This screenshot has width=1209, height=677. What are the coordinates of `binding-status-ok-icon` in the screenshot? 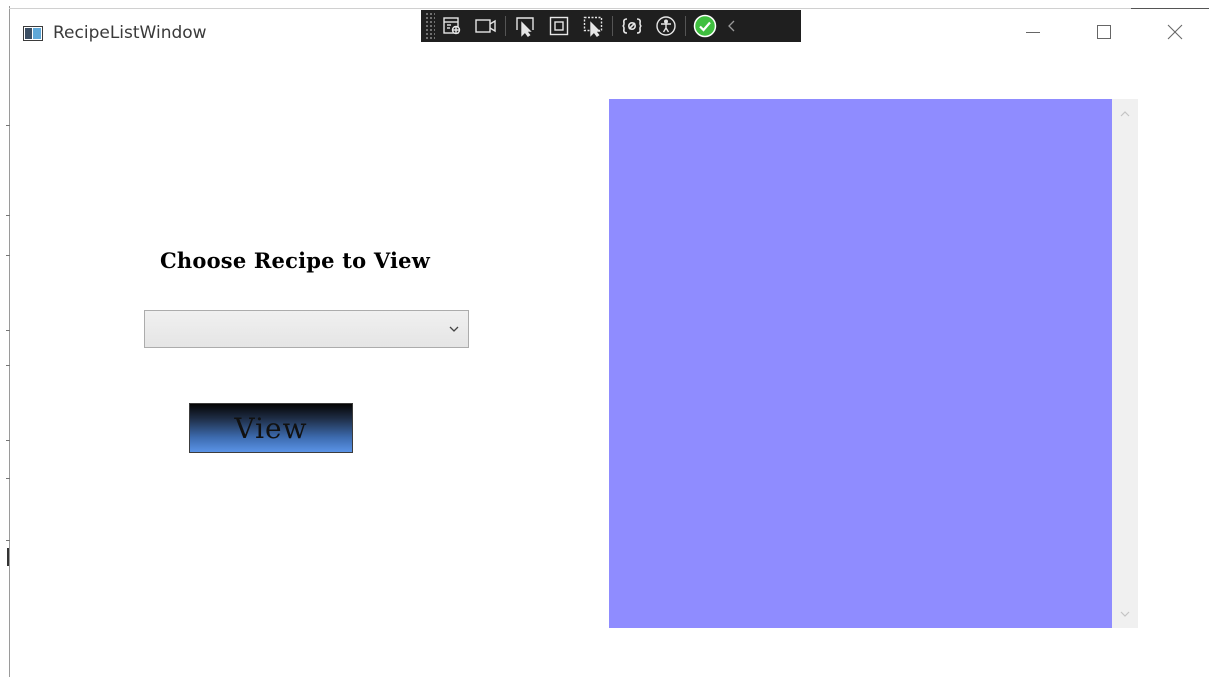 It's located at (705, 26).